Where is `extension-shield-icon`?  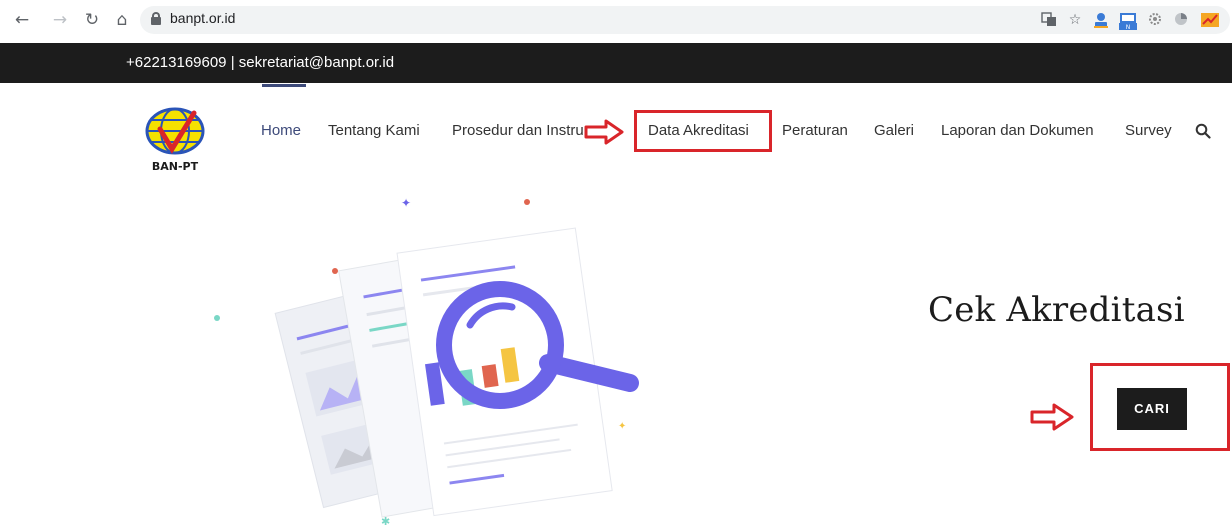 extension-shield-icon is located at coordinates (1181, 20).